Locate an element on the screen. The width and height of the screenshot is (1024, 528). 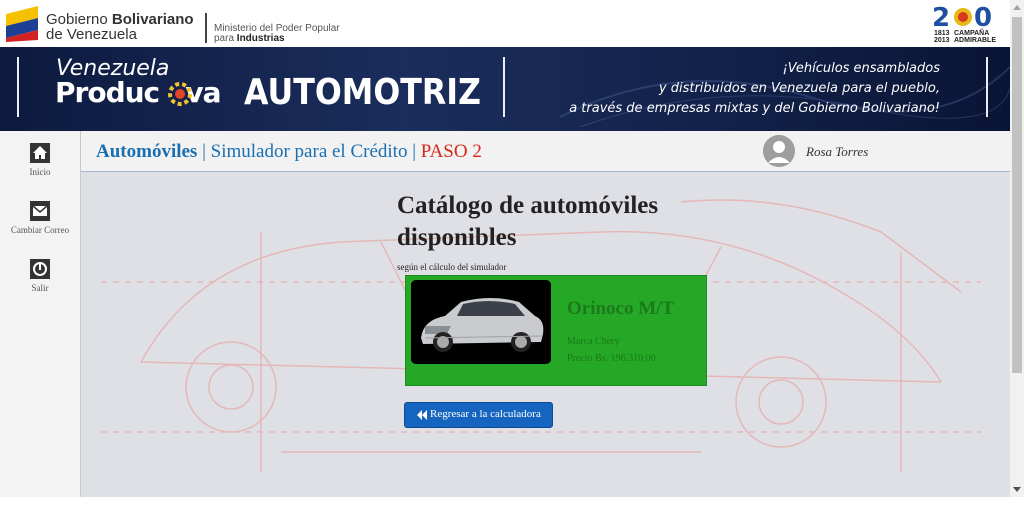
sidebar-item-salir: Salir is located at coordinates (40, 276).